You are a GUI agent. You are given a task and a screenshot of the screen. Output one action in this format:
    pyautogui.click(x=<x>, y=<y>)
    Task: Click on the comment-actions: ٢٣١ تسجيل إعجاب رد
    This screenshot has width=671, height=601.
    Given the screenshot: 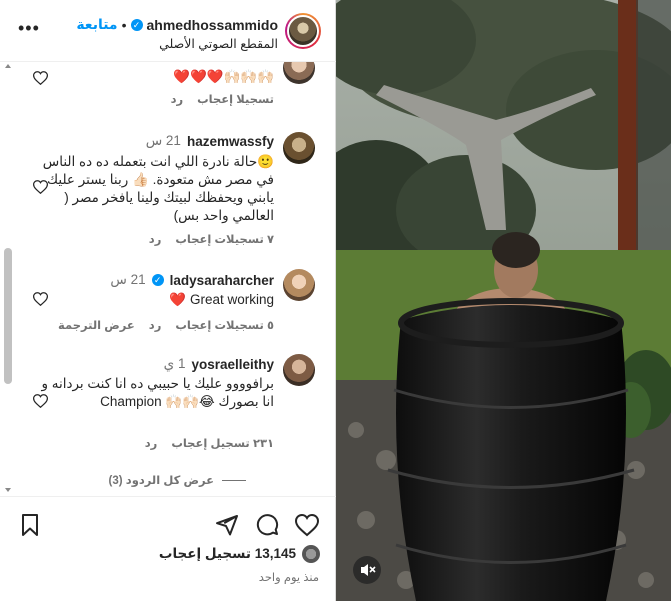 What is the action you would take?
    pyautogui.click(x=209, y=443)
    